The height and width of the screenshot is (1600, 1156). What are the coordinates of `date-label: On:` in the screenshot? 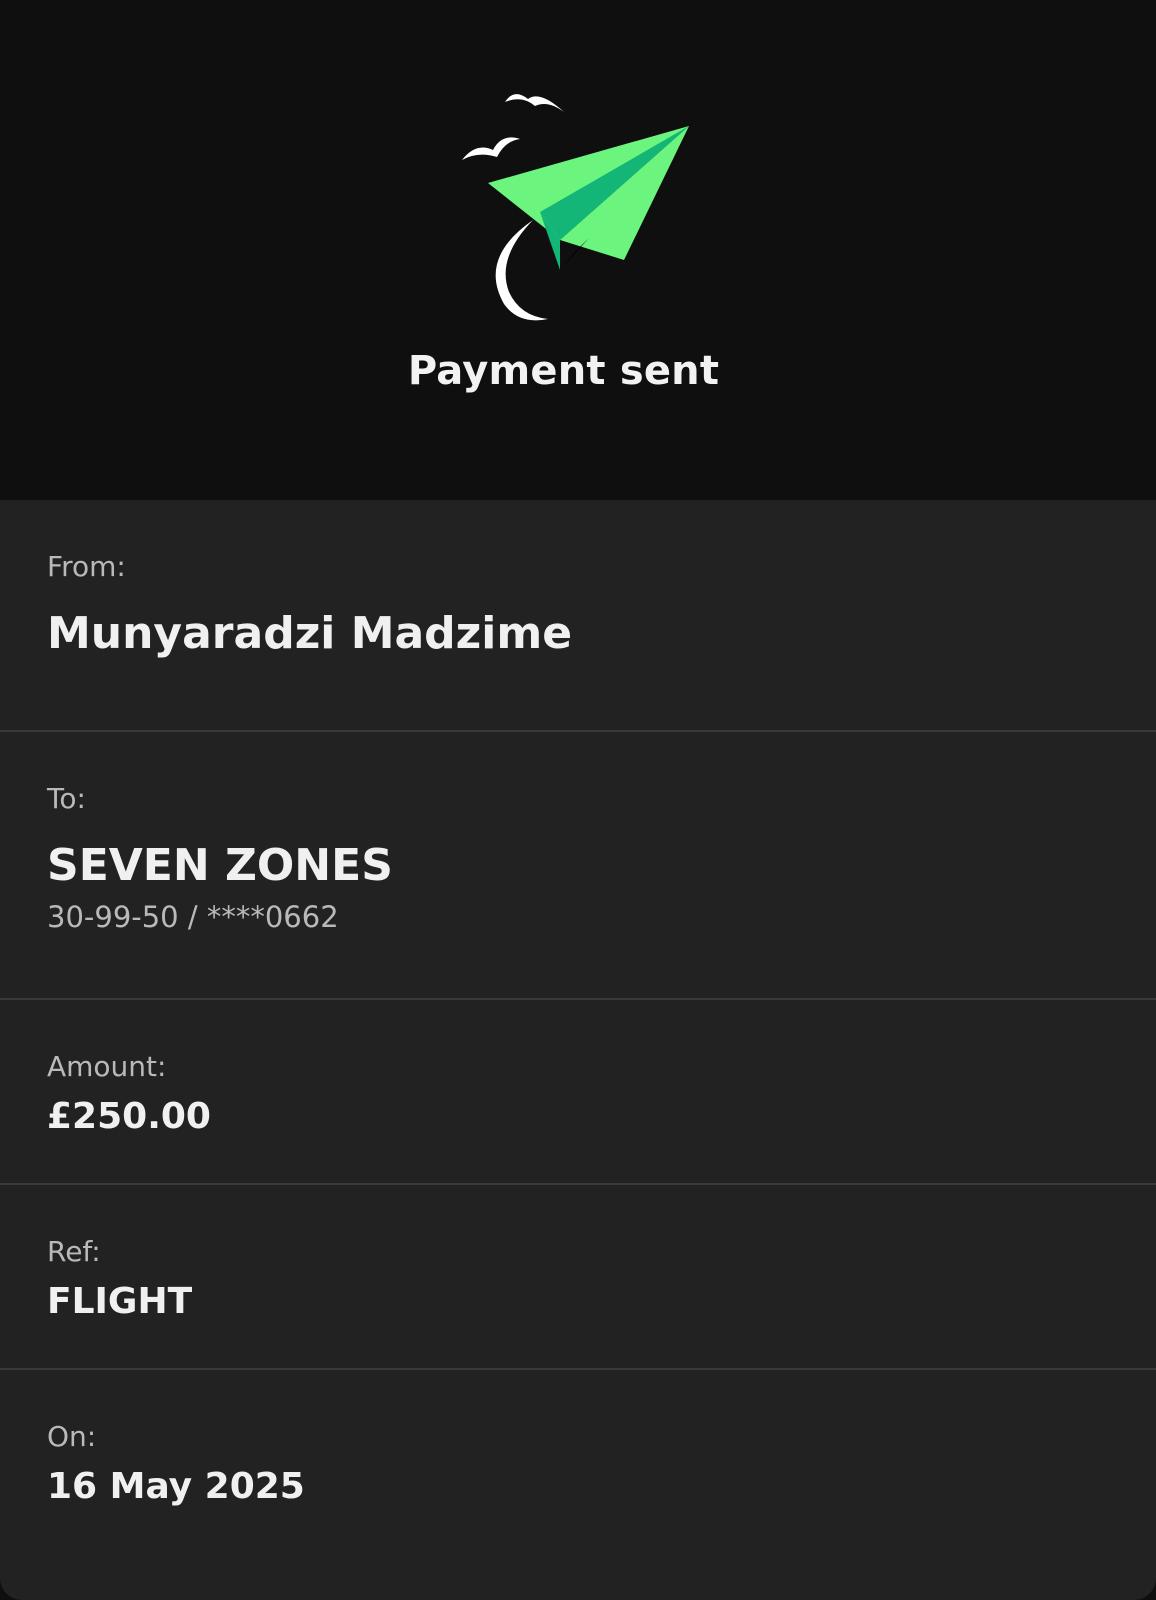 It's located at (72, 1436).